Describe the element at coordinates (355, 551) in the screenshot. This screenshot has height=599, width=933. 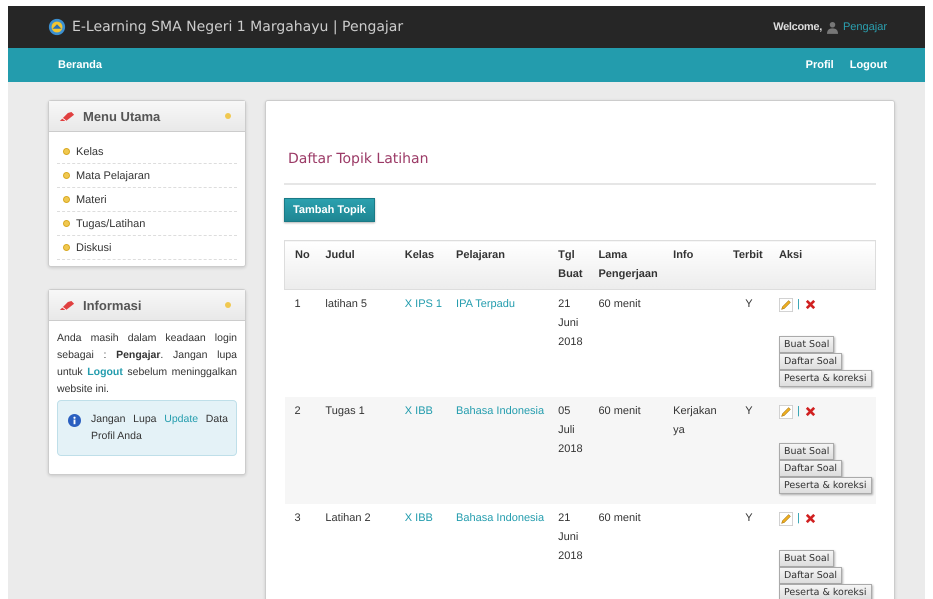
I see `table-cell: Latihan 2` at that location.